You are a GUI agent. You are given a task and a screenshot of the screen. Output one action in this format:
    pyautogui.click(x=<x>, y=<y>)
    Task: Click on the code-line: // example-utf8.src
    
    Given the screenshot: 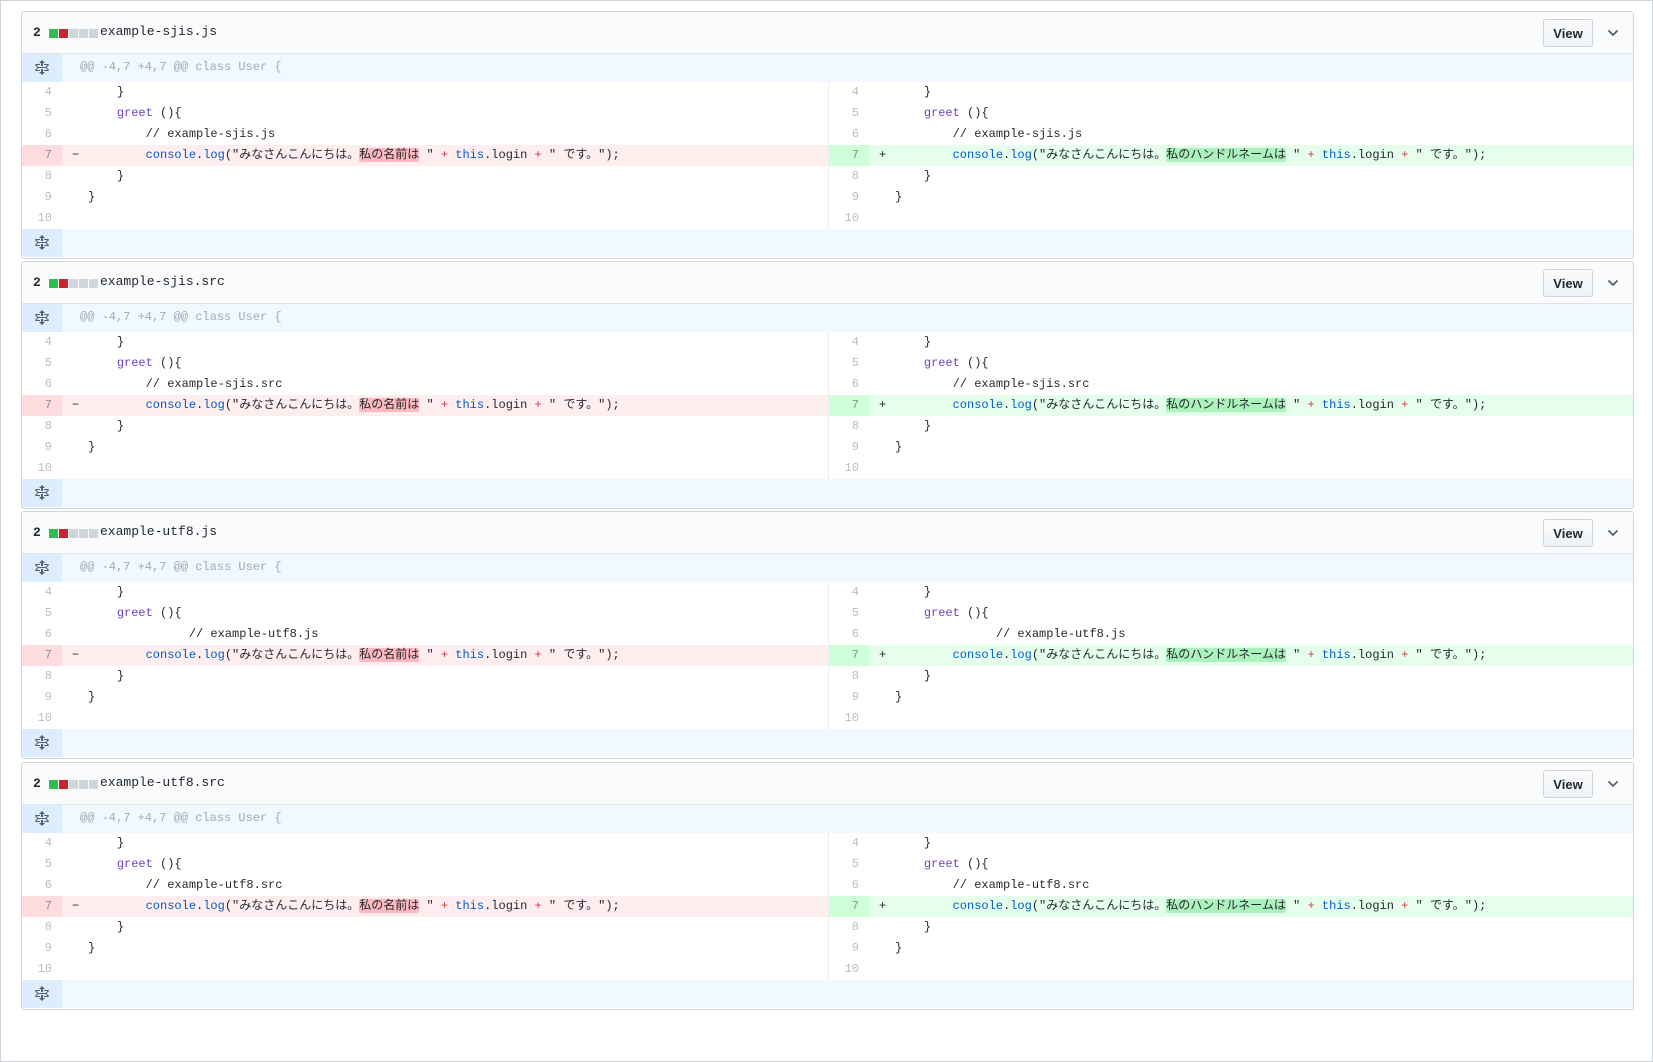 What is the action you would take?
    pyautogui.click(x=992, y=885)
    